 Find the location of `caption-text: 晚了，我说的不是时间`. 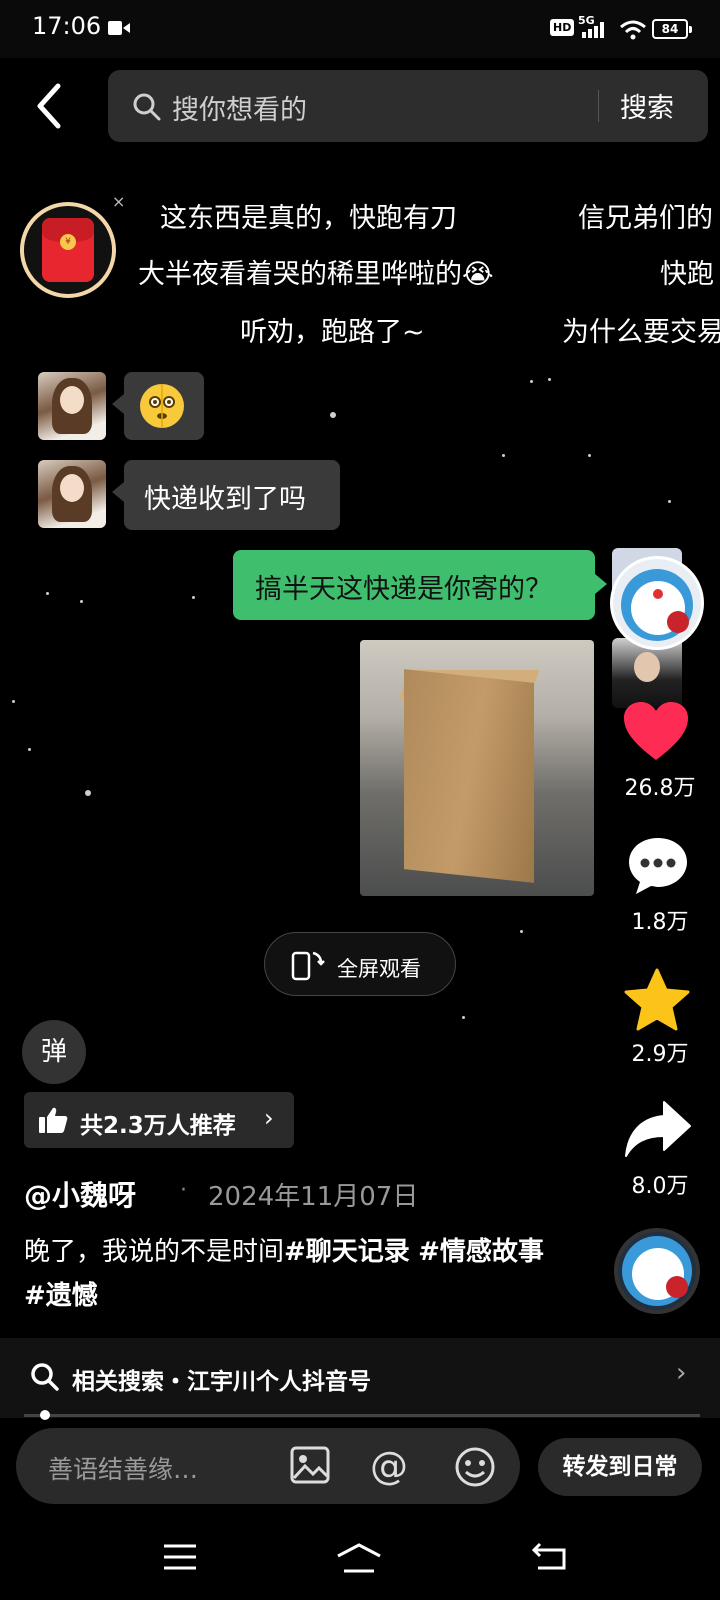

caption-text: 晚了，我说的不是时间 is located at coordinates (154, 1252).